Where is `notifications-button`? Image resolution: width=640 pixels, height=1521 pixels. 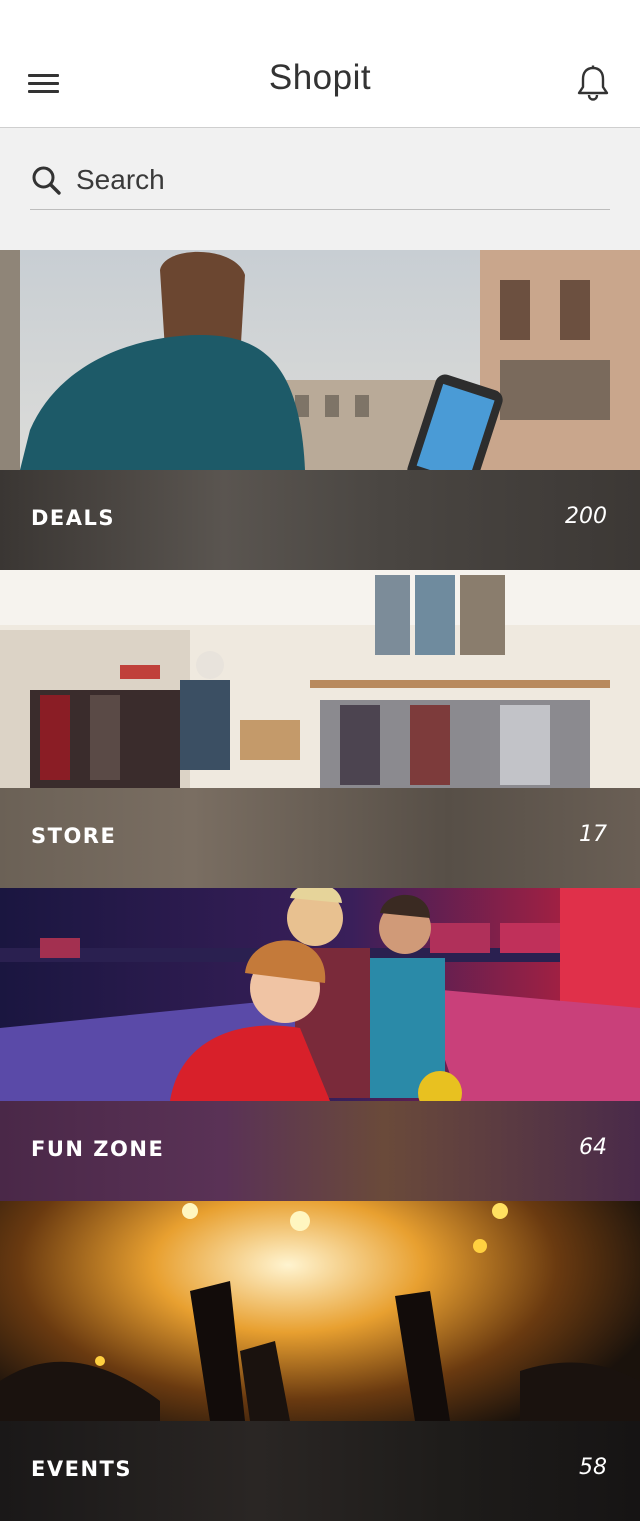
notifications-button is located at coordinates (593, 83).